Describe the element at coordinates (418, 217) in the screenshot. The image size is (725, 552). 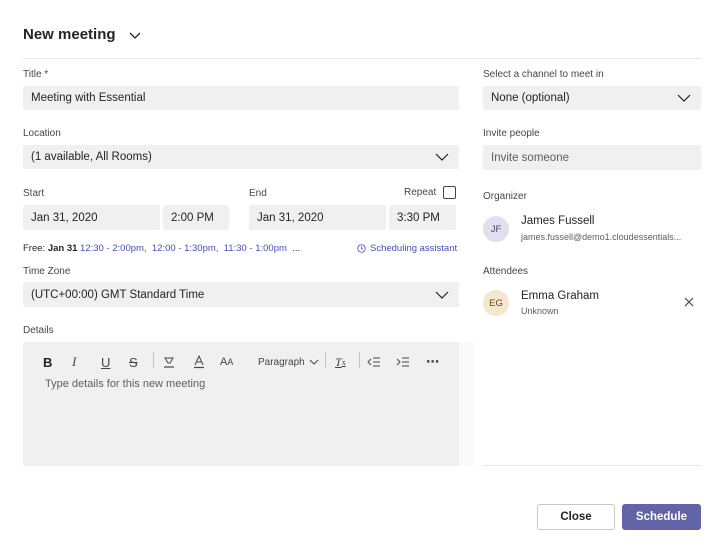
I see `end-time-value: 3:30 PM` at that location.